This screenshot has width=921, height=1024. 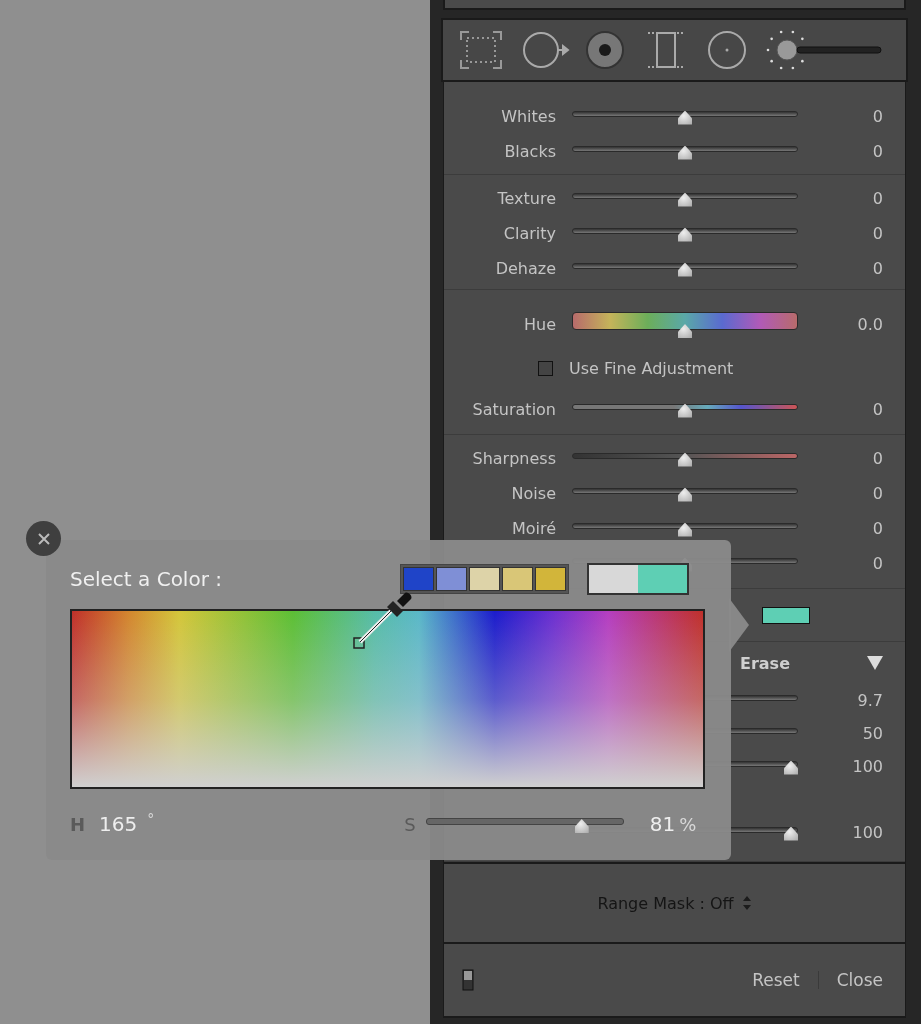 What do you see at coordinates (662, 824) in the screenshot?
I see `saturation-value: 81` at bounding box center [662, 824].